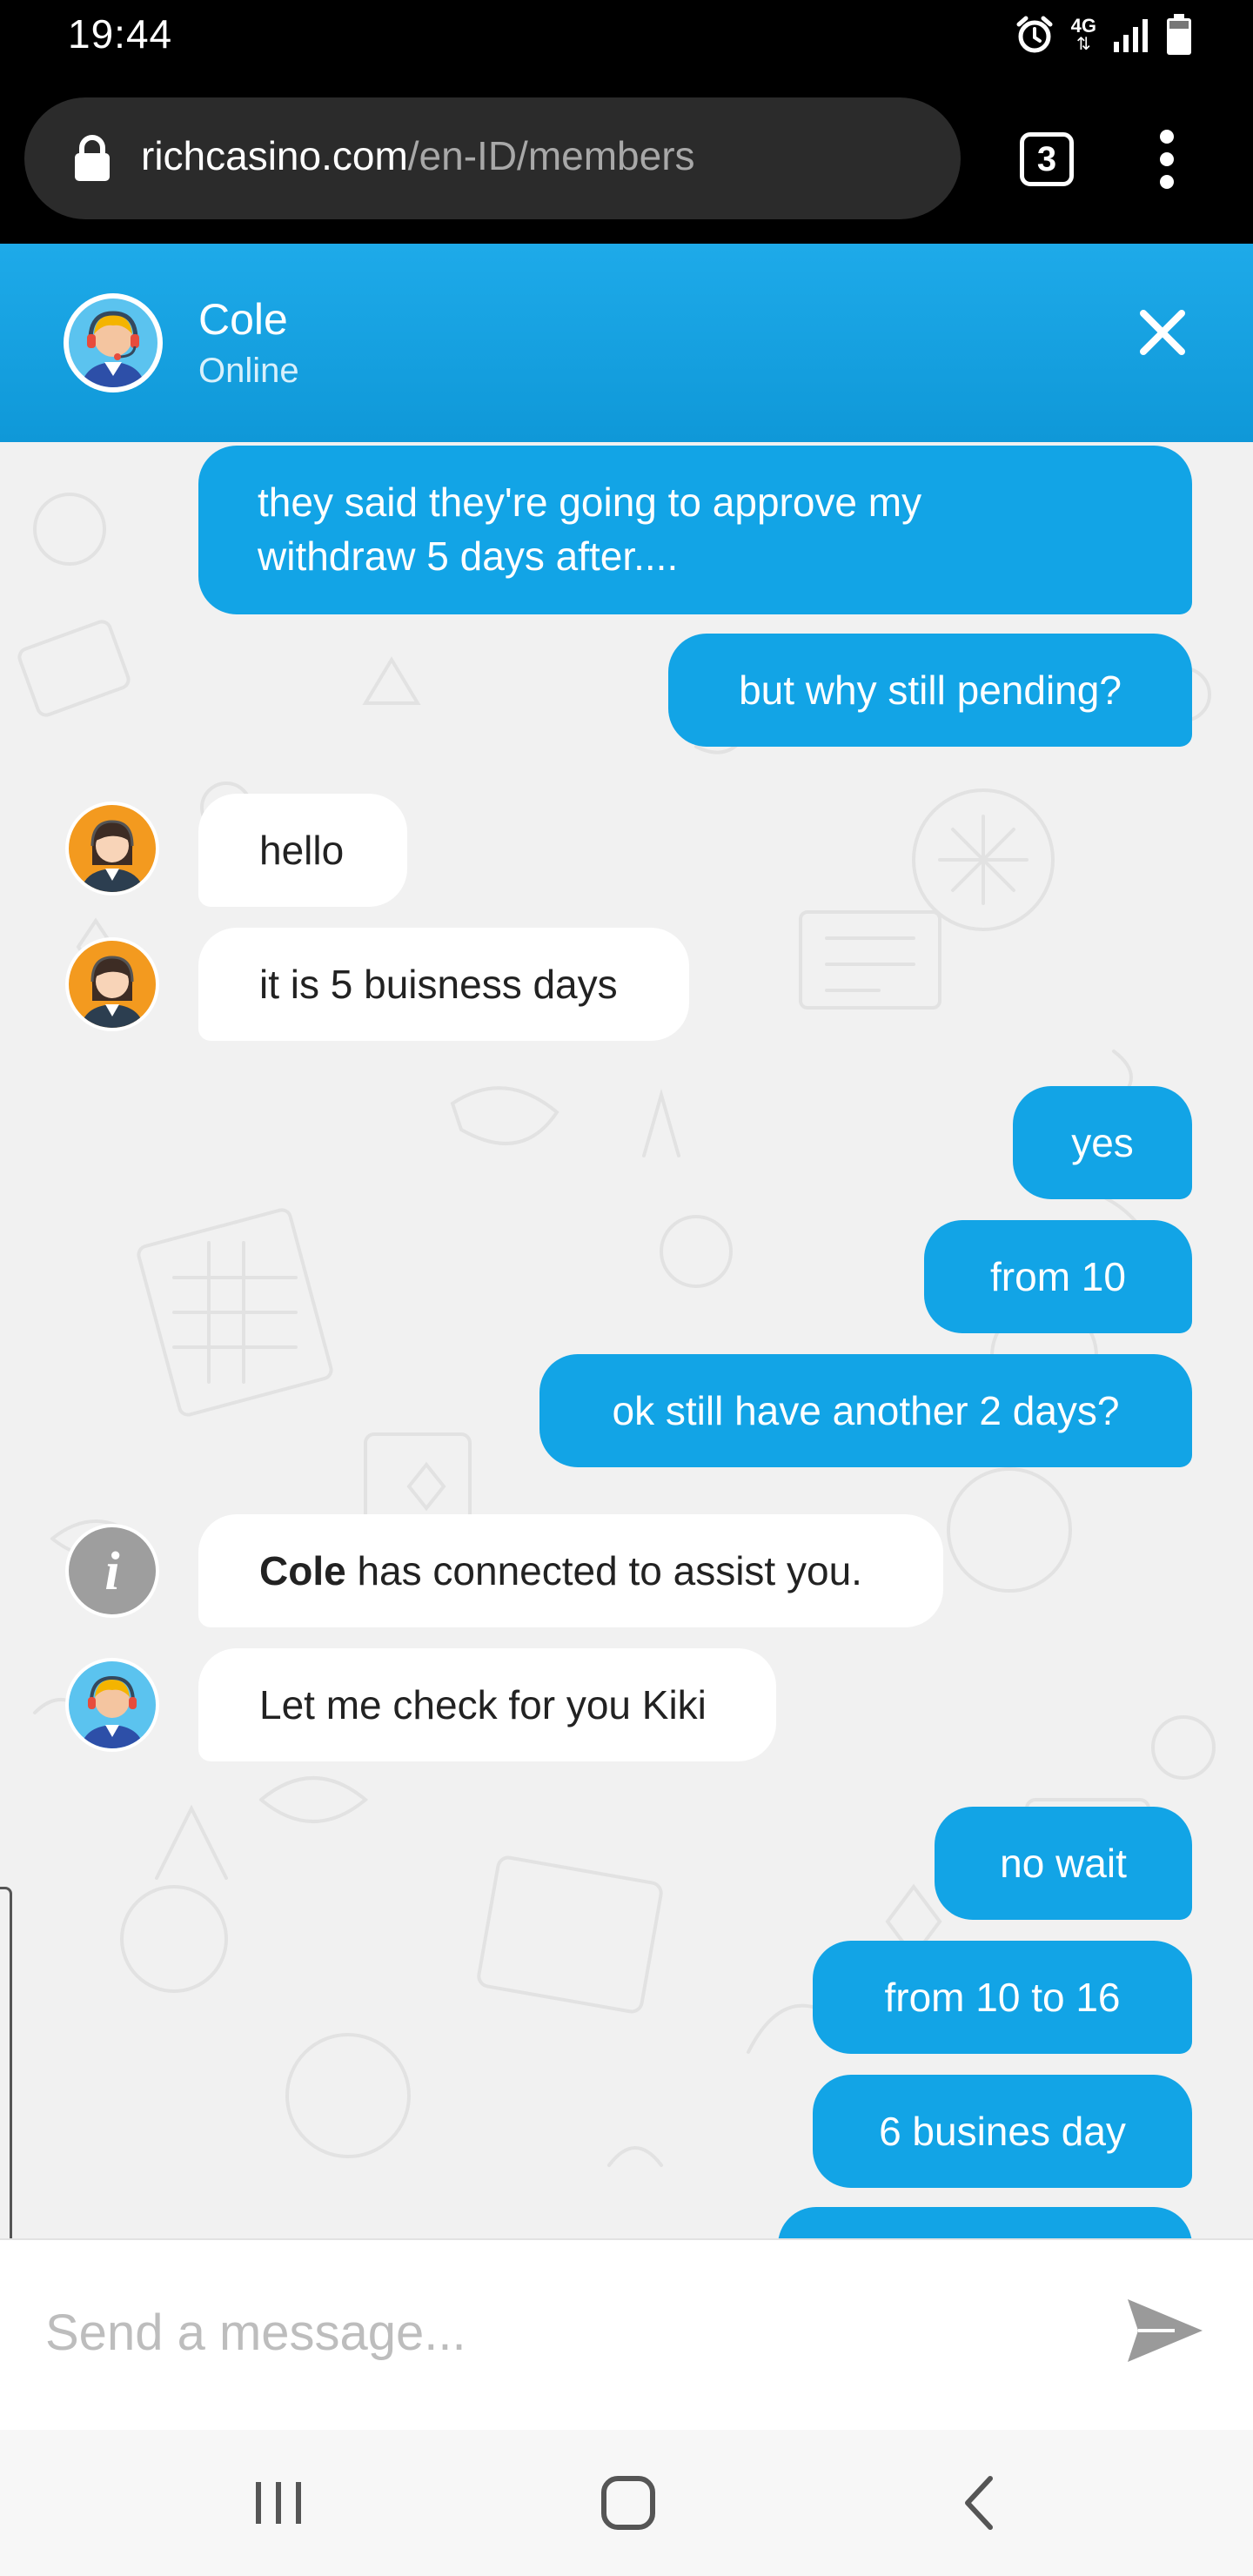  I want to click on info-icon: i, so click(112, 1571).